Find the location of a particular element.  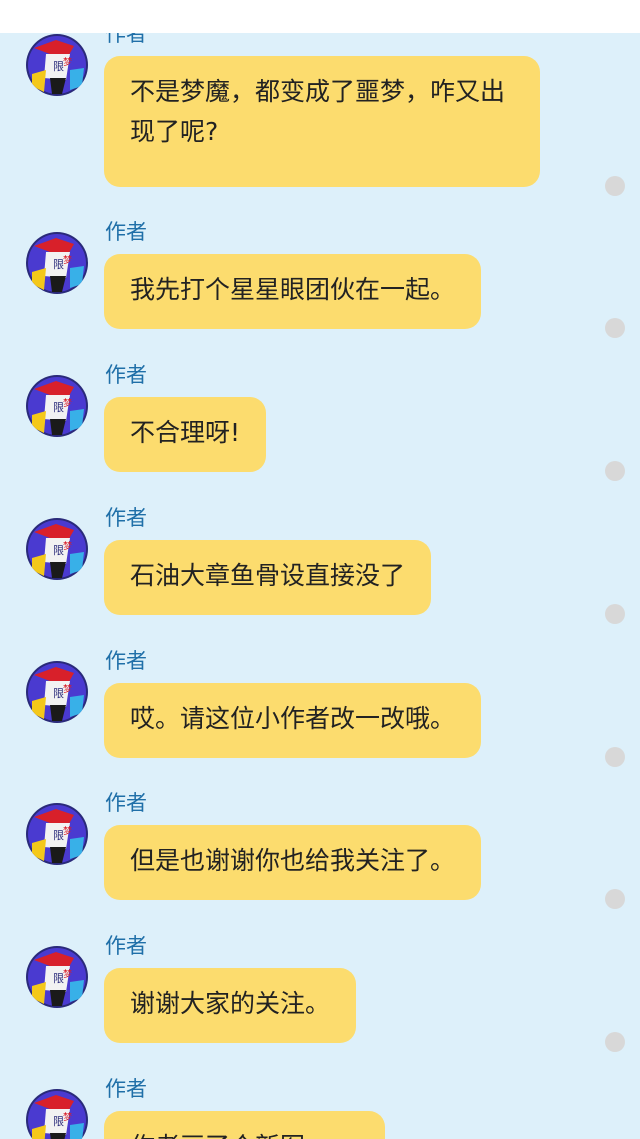

message-bubble: 谢谢大家的关注。 is located at coordinates (230, 1005).